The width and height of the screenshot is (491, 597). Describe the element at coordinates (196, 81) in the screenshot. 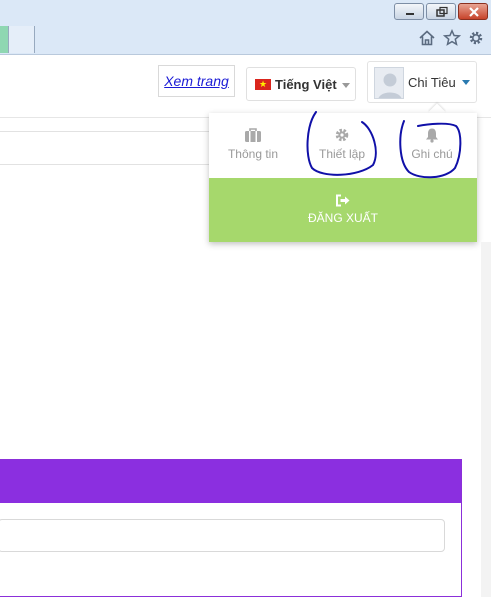

I see `view-site-link: Xem trang` at that location.